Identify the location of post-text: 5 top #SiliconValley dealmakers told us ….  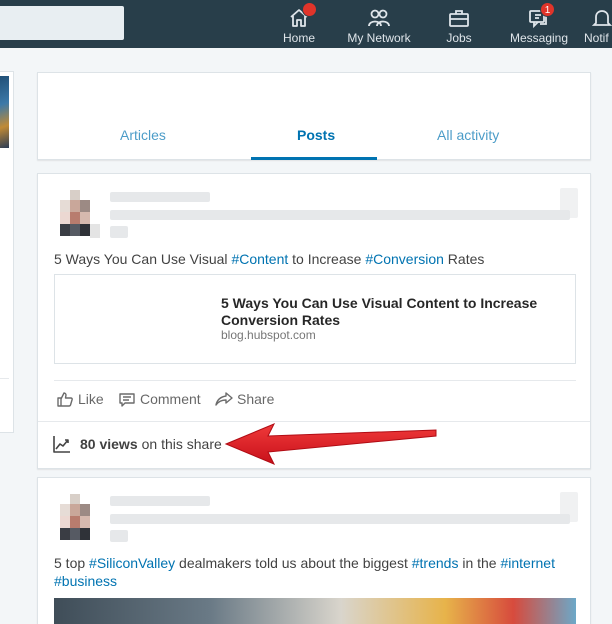
(316, 572).